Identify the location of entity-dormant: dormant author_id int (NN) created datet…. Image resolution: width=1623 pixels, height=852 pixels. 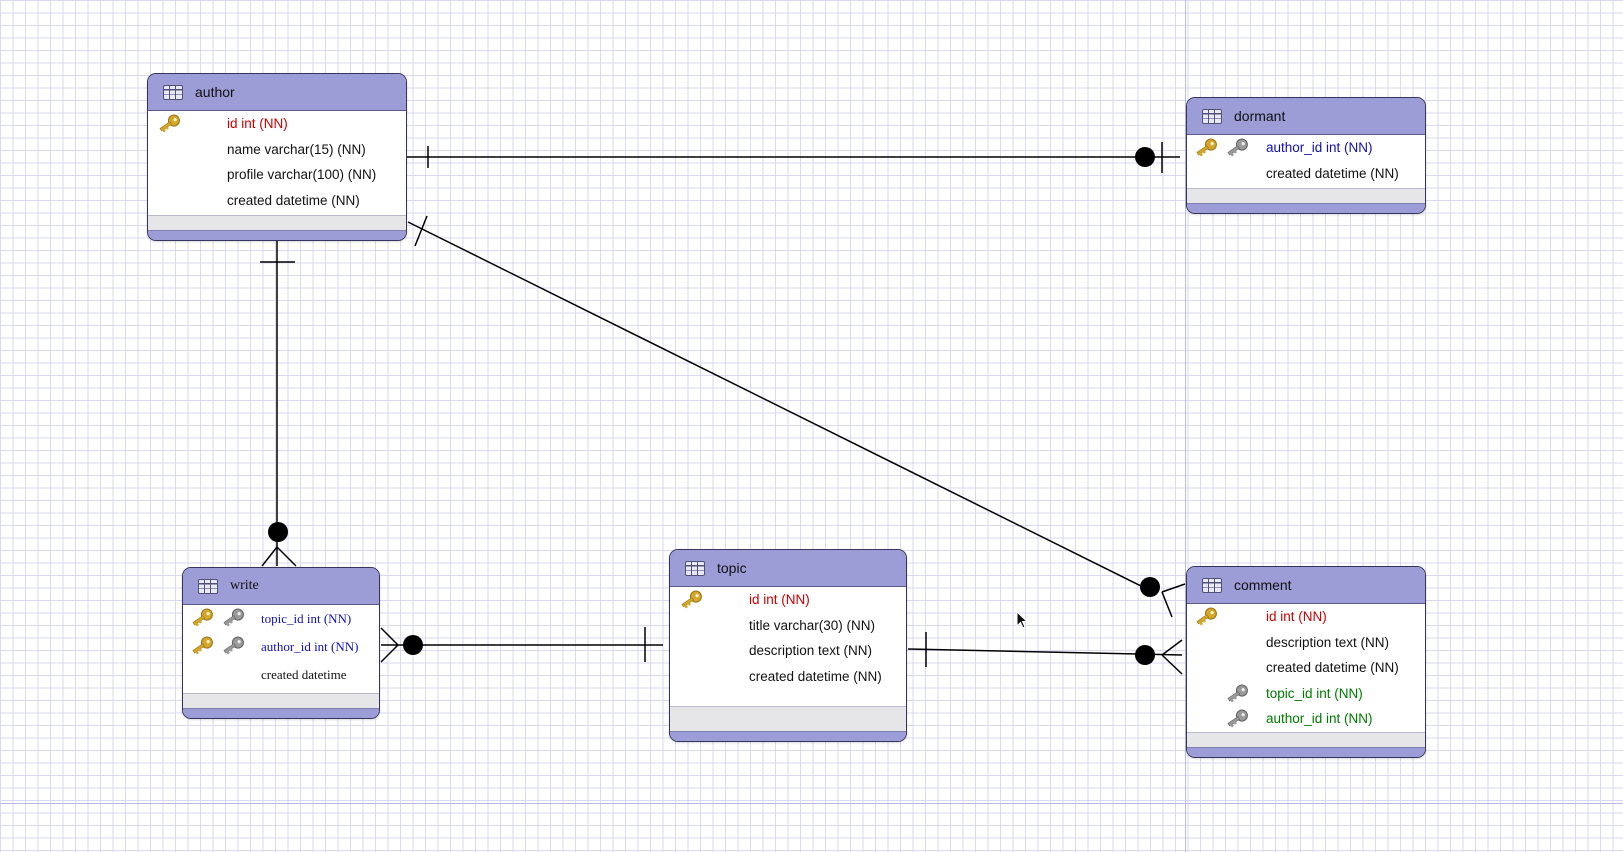
(1306, 155).